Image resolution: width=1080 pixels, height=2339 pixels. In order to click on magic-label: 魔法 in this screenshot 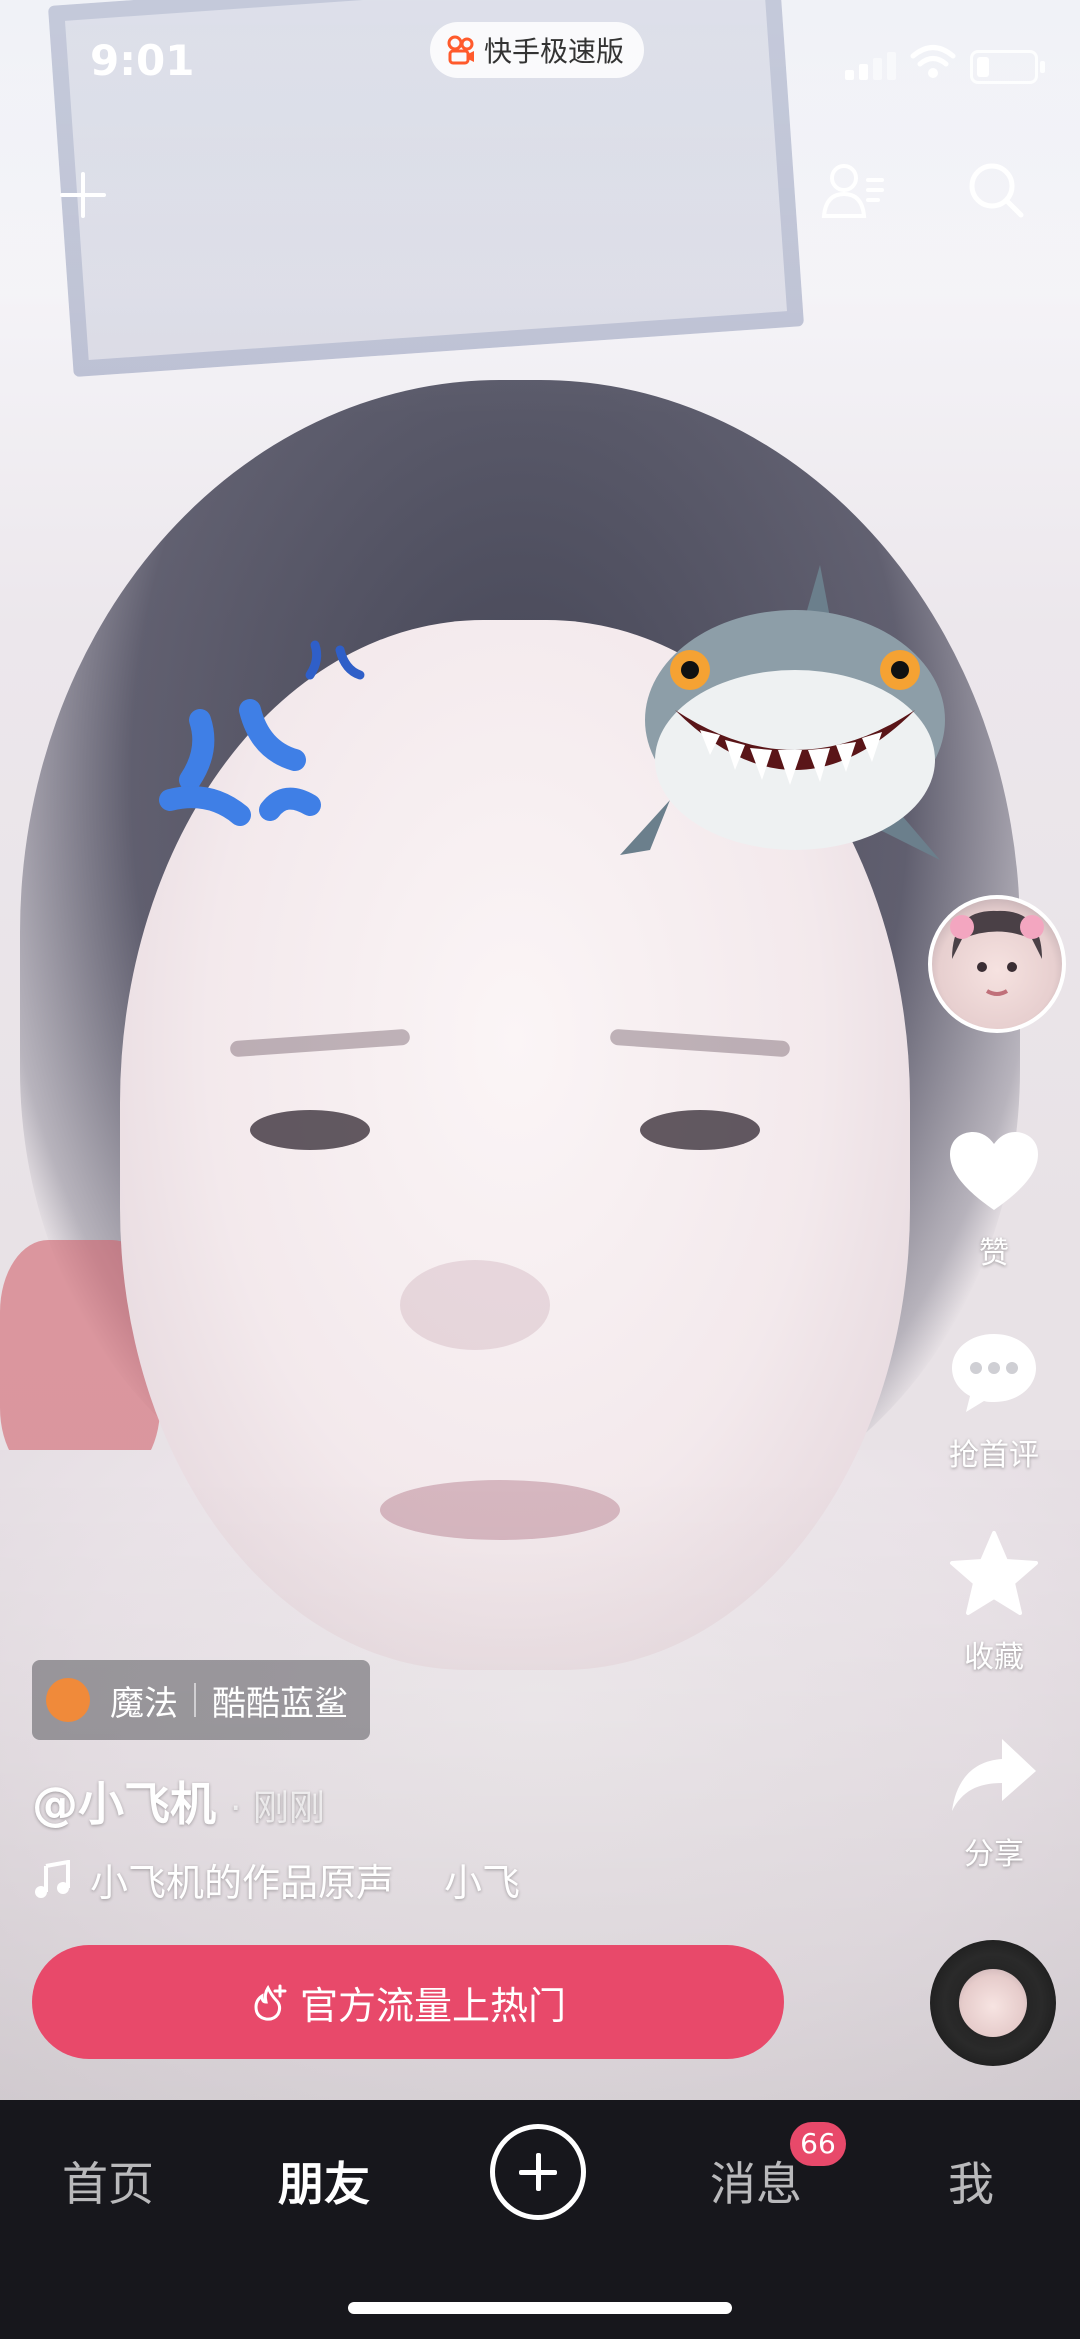, I will do `click(144, 1703)`.